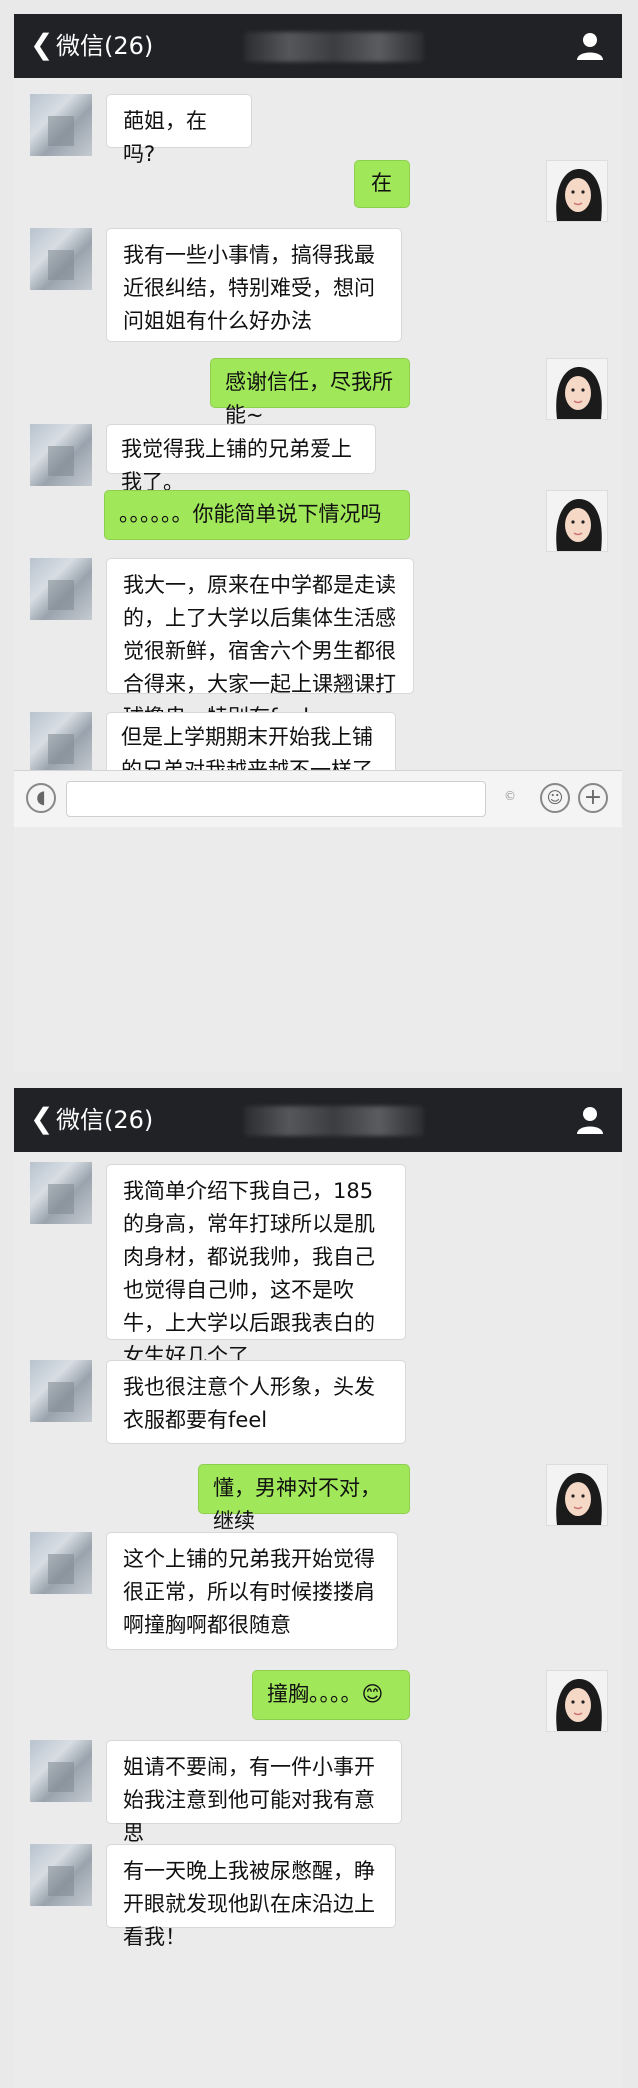 The height and width of the screenshot is (2088, 638). Describe the element at coordinates (304, 1498) in the screenshot. I see `message-bubble-right: 懂，男神对不对，继续` at that location.